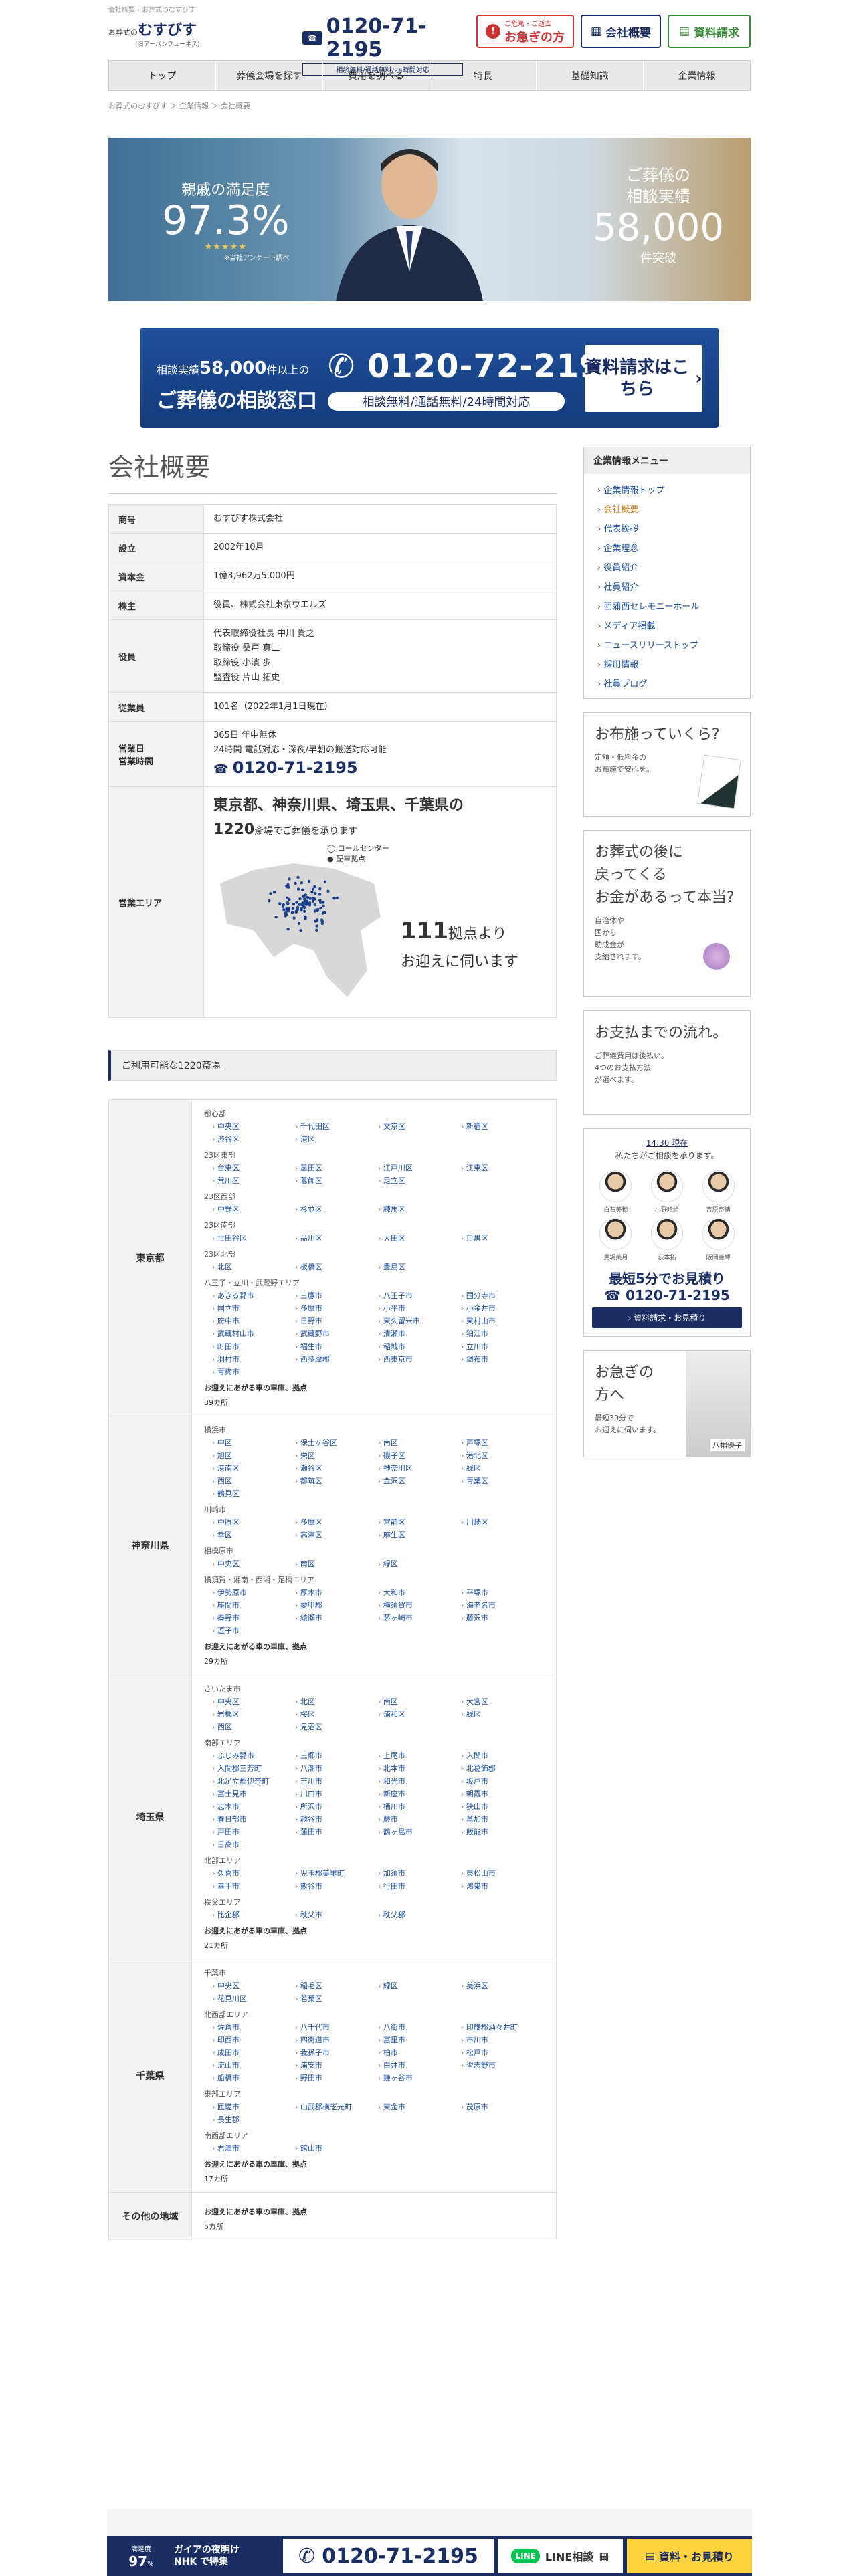 The height and width of the screenshot is (2576, 859). Describe the element at coordinates (420, 1296) in the screenshot. I see `city-link: 八王子市` at that location.